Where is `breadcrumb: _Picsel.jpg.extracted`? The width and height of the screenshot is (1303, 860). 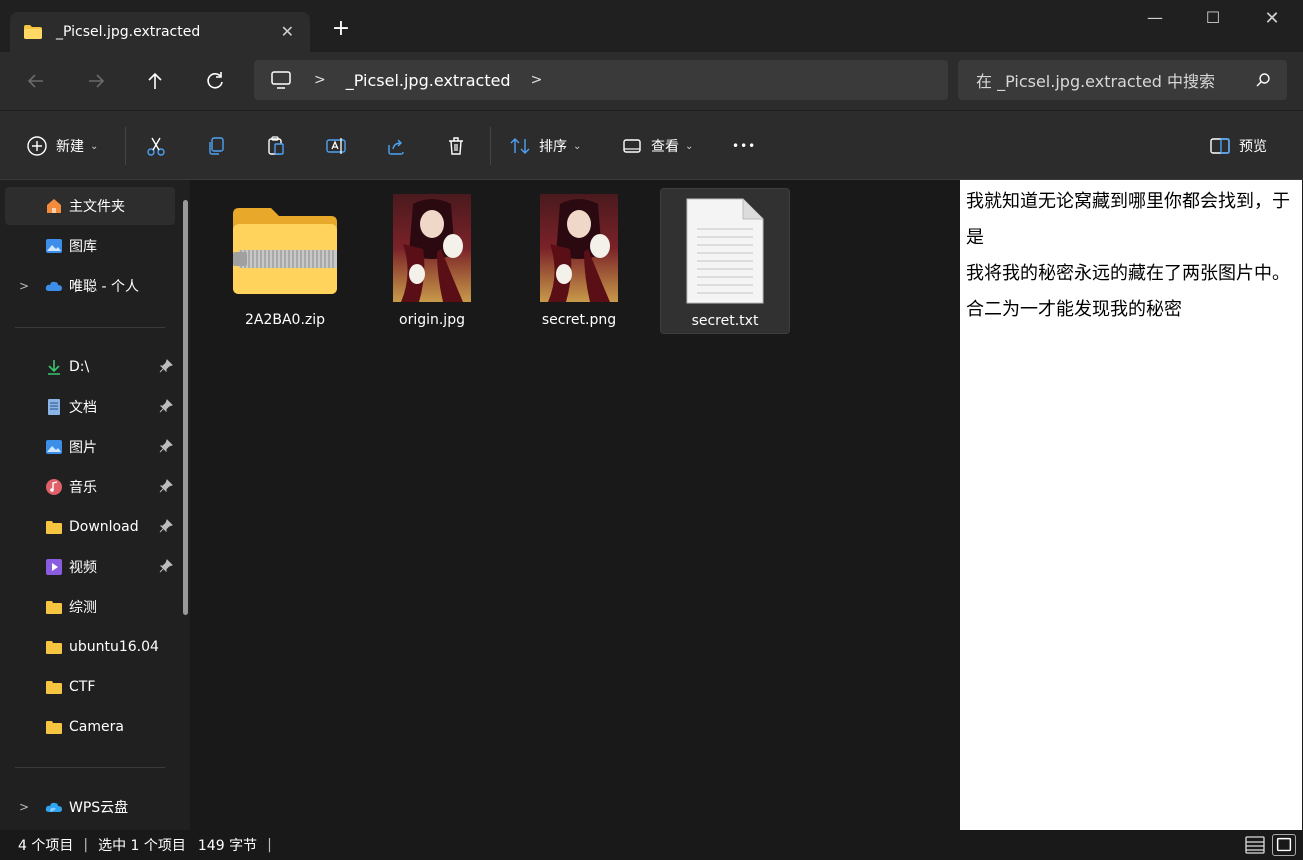
breadcrumb: _Picsel.jpg.extracted is located at coordinates (428, 80).